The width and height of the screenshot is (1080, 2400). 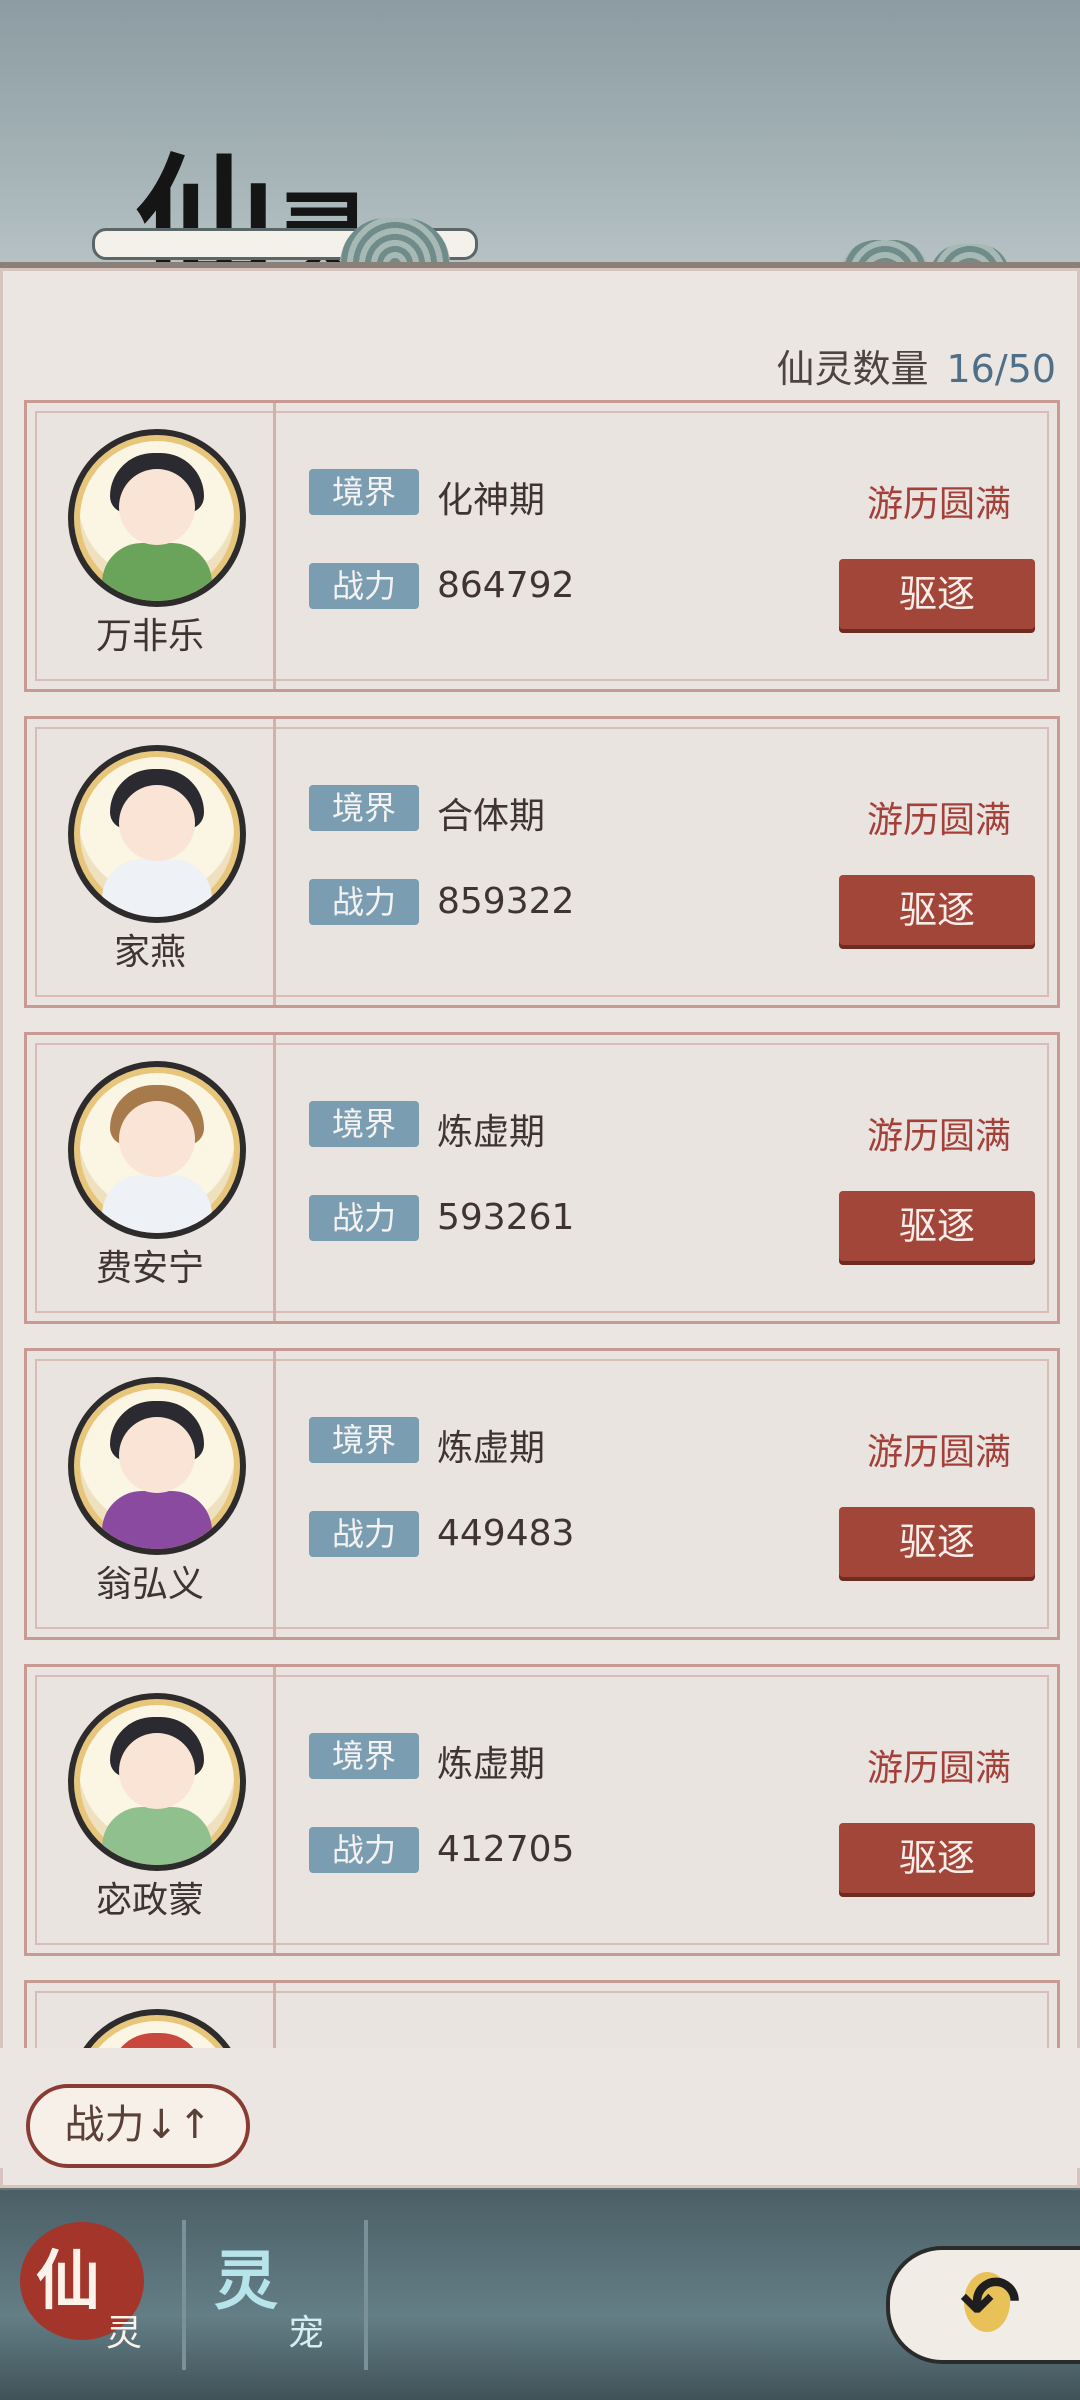 I want to click on back-arrow-icon: ↶, so click(x=990, y=2302).